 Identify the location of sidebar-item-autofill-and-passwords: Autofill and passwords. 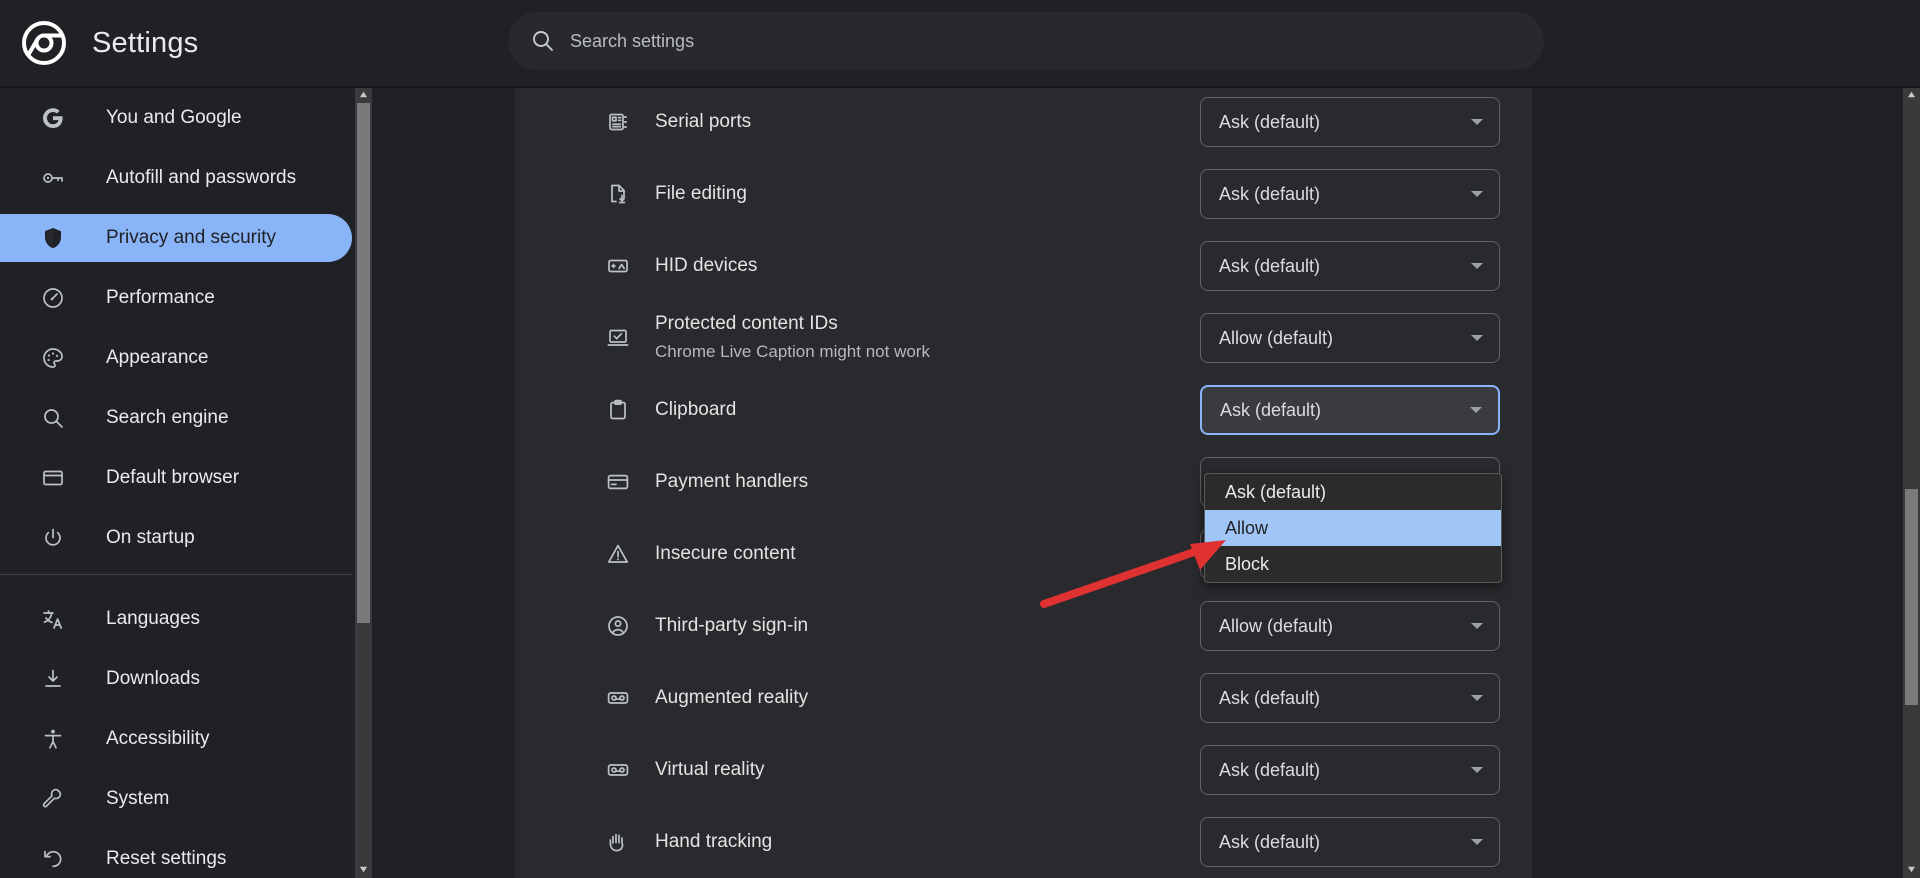
(176, 178).